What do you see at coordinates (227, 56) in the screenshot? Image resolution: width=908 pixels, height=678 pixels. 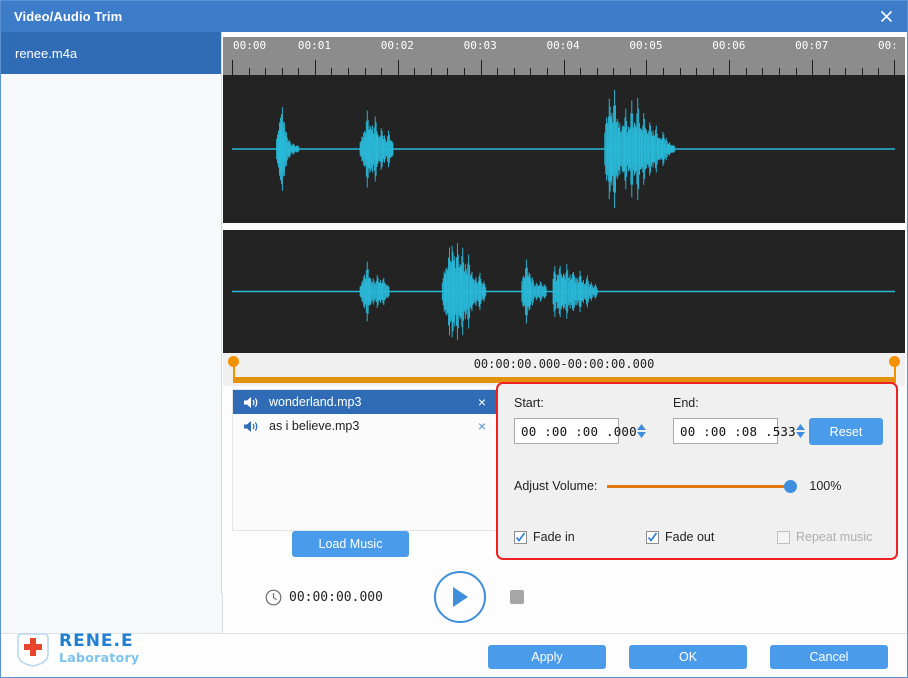 I see `ruler-gutter-left` at bounding box center [227, 56].